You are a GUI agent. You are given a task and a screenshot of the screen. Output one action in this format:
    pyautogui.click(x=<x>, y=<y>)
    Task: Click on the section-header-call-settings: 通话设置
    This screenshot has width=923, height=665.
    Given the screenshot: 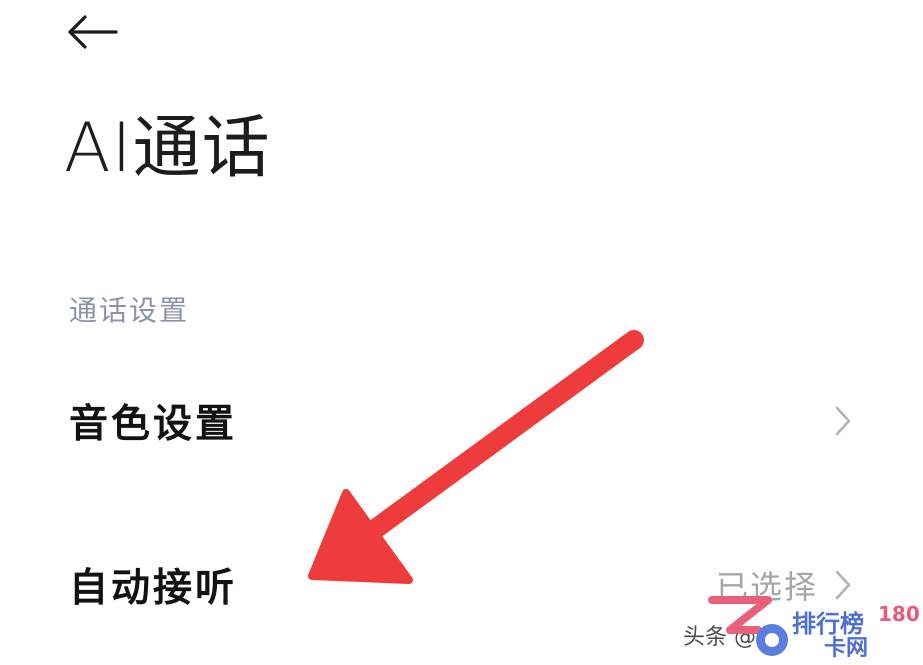 What is the action you would take?
    pyautogui.click(x=129, y=310)
    